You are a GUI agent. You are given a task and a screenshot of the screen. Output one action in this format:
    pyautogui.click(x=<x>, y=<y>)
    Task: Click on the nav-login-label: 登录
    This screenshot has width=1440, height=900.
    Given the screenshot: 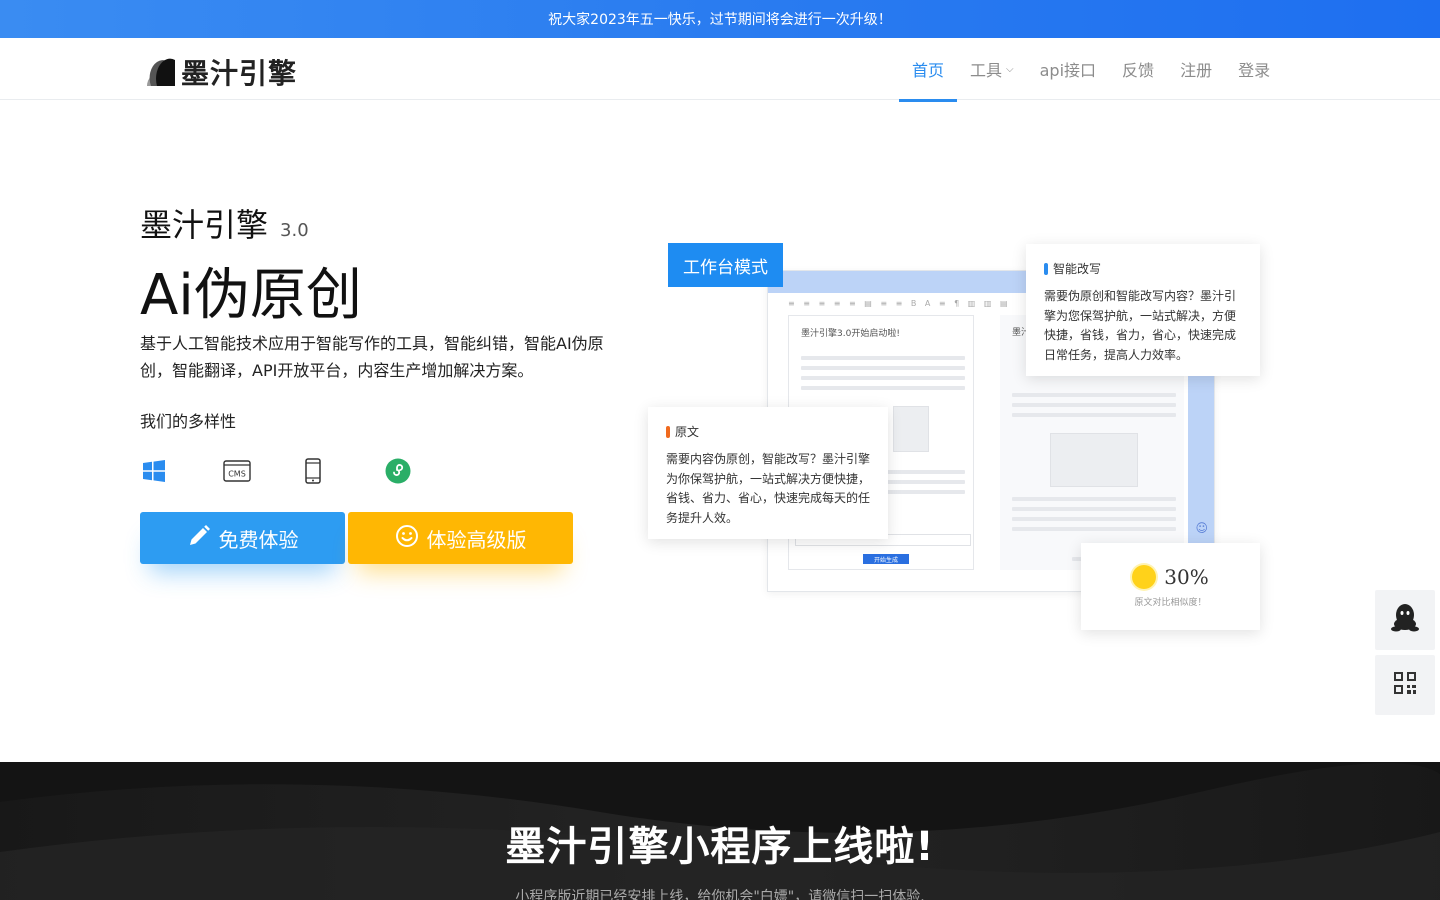 What is the action you would take?
    pyautogui.click(x=1254, y=70)
    